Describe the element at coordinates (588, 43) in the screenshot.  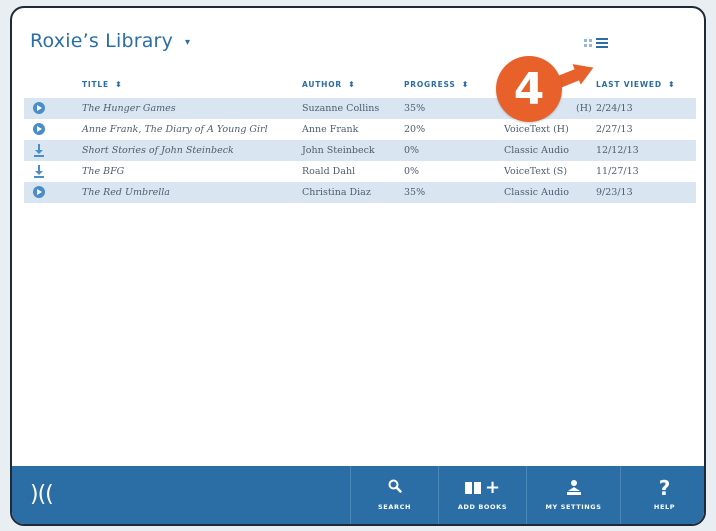
I see `grid-view-icon` at that location.